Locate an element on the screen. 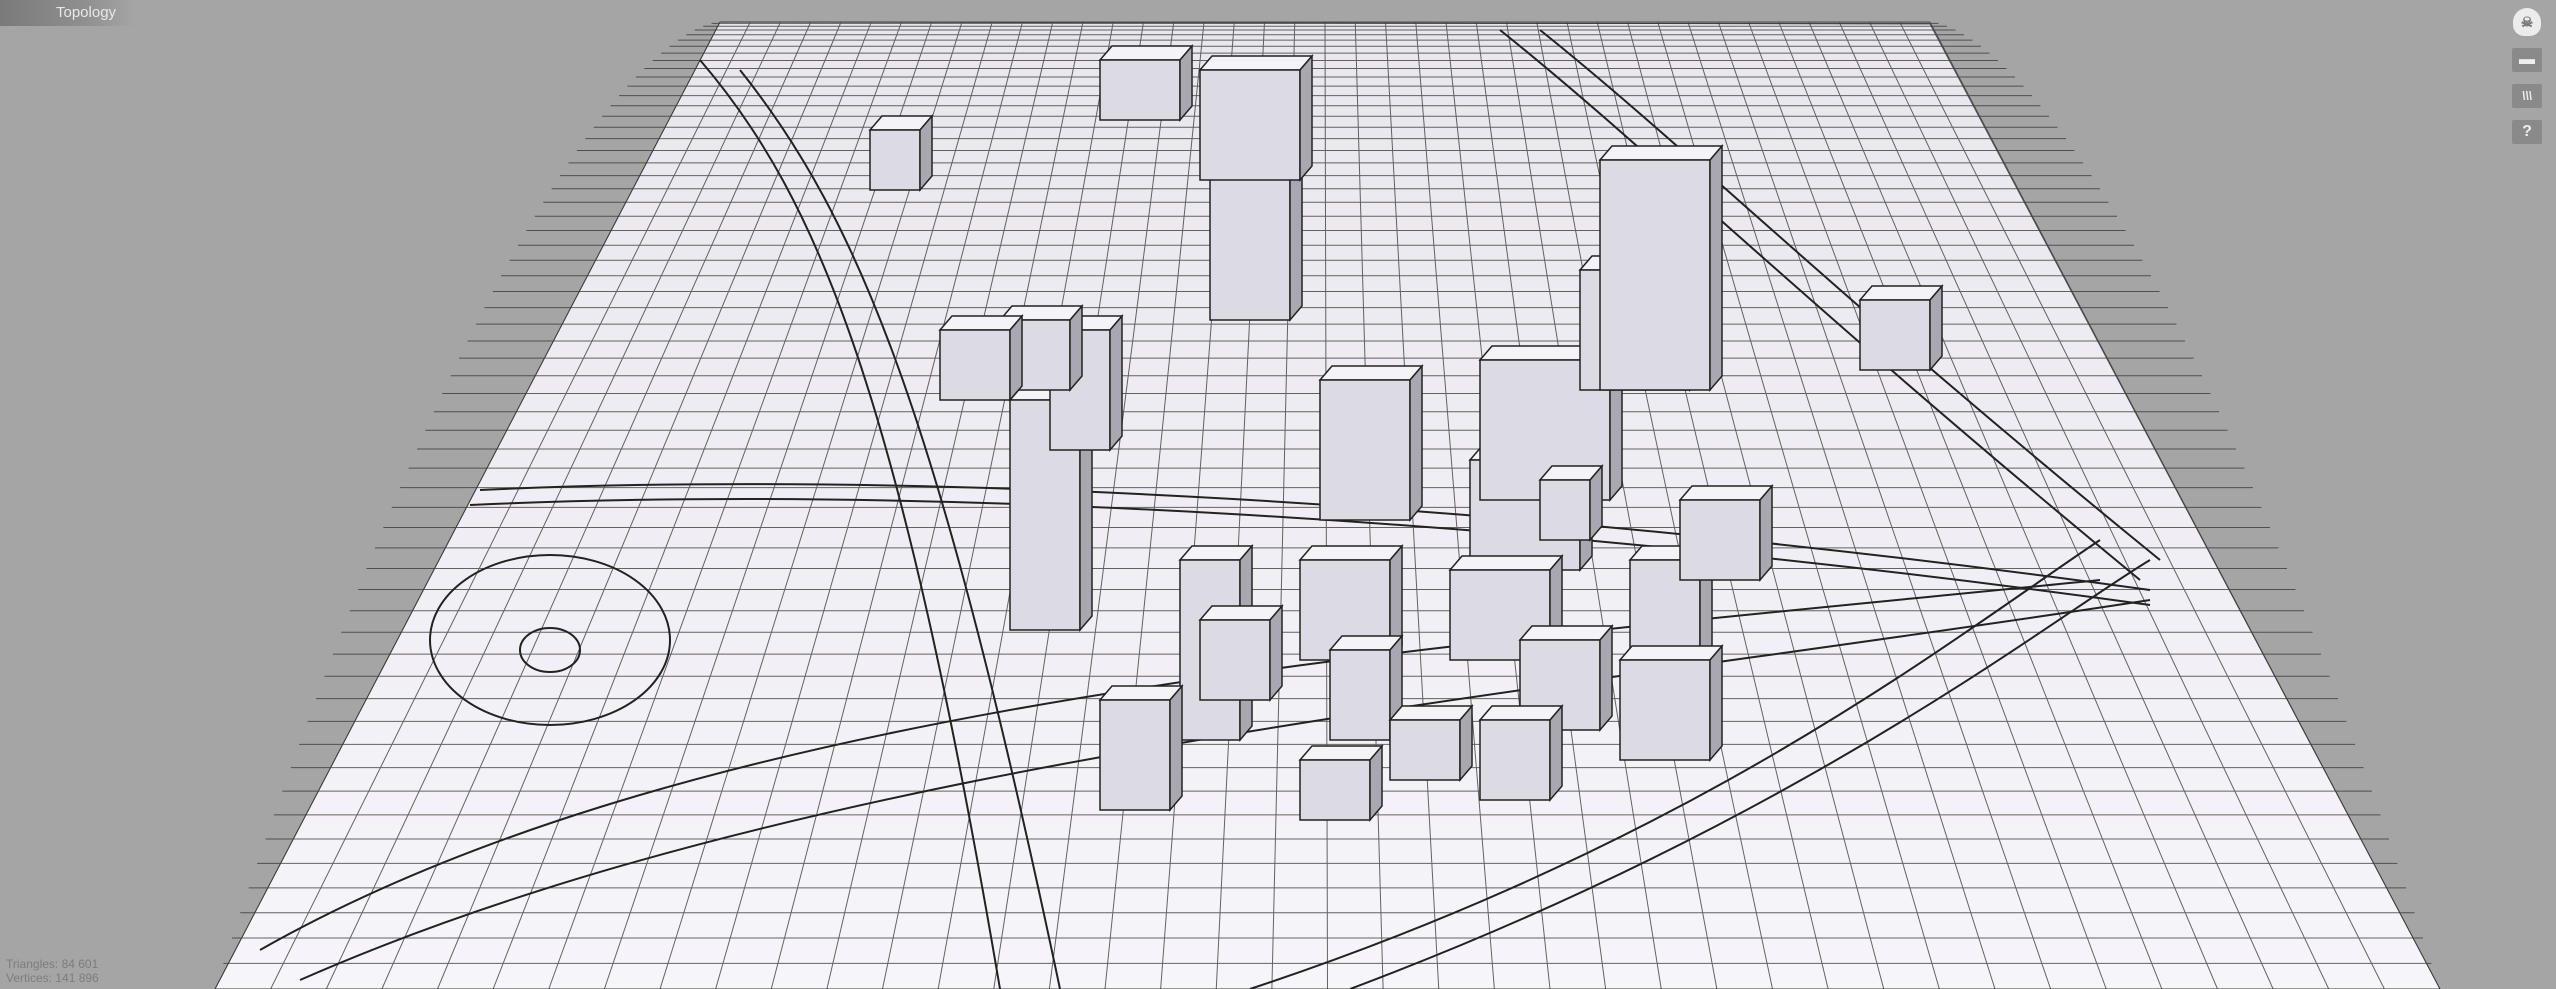 Image resolution: width=2556 pixels, height=989 pixels. view-toolbar: ☠ ▬ \\\ ? is located at coordinates (2527, 76).